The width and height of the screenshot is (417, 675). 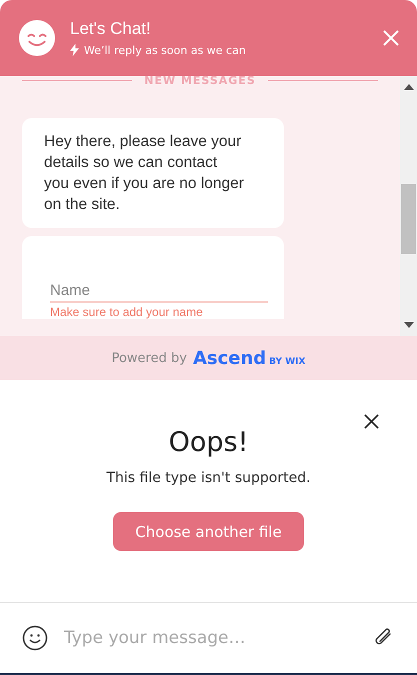 I want to click on powered-by-text: Powered by, so click(x=149, y=358).